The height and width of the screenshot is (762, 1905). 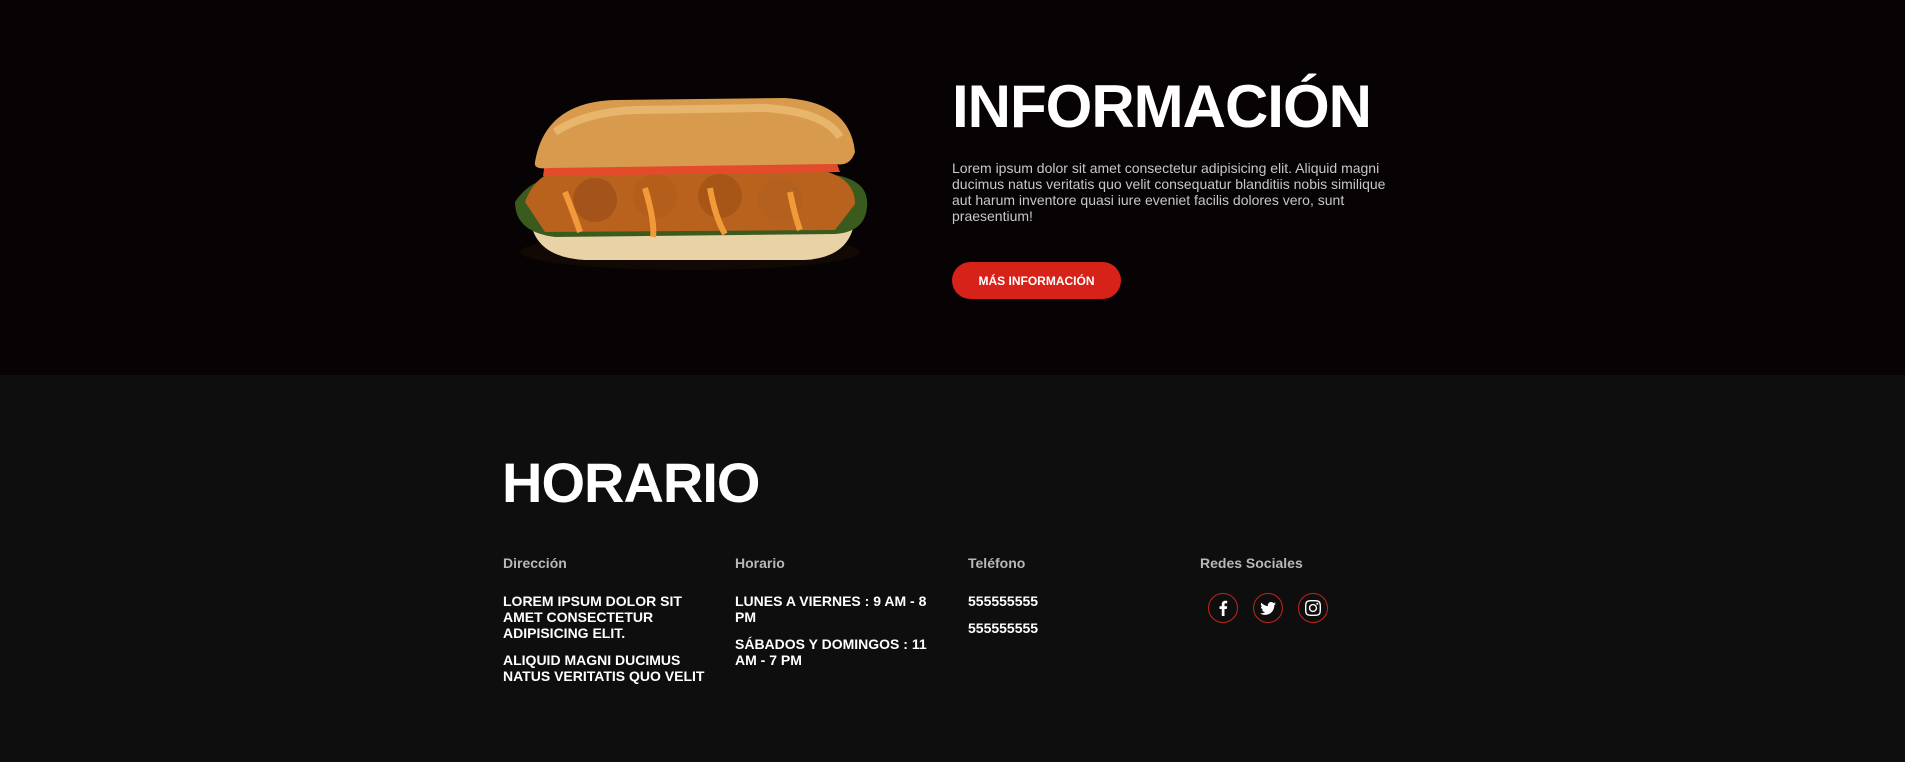 I want to click on instagram-icon, so click(x=1313, y=608).